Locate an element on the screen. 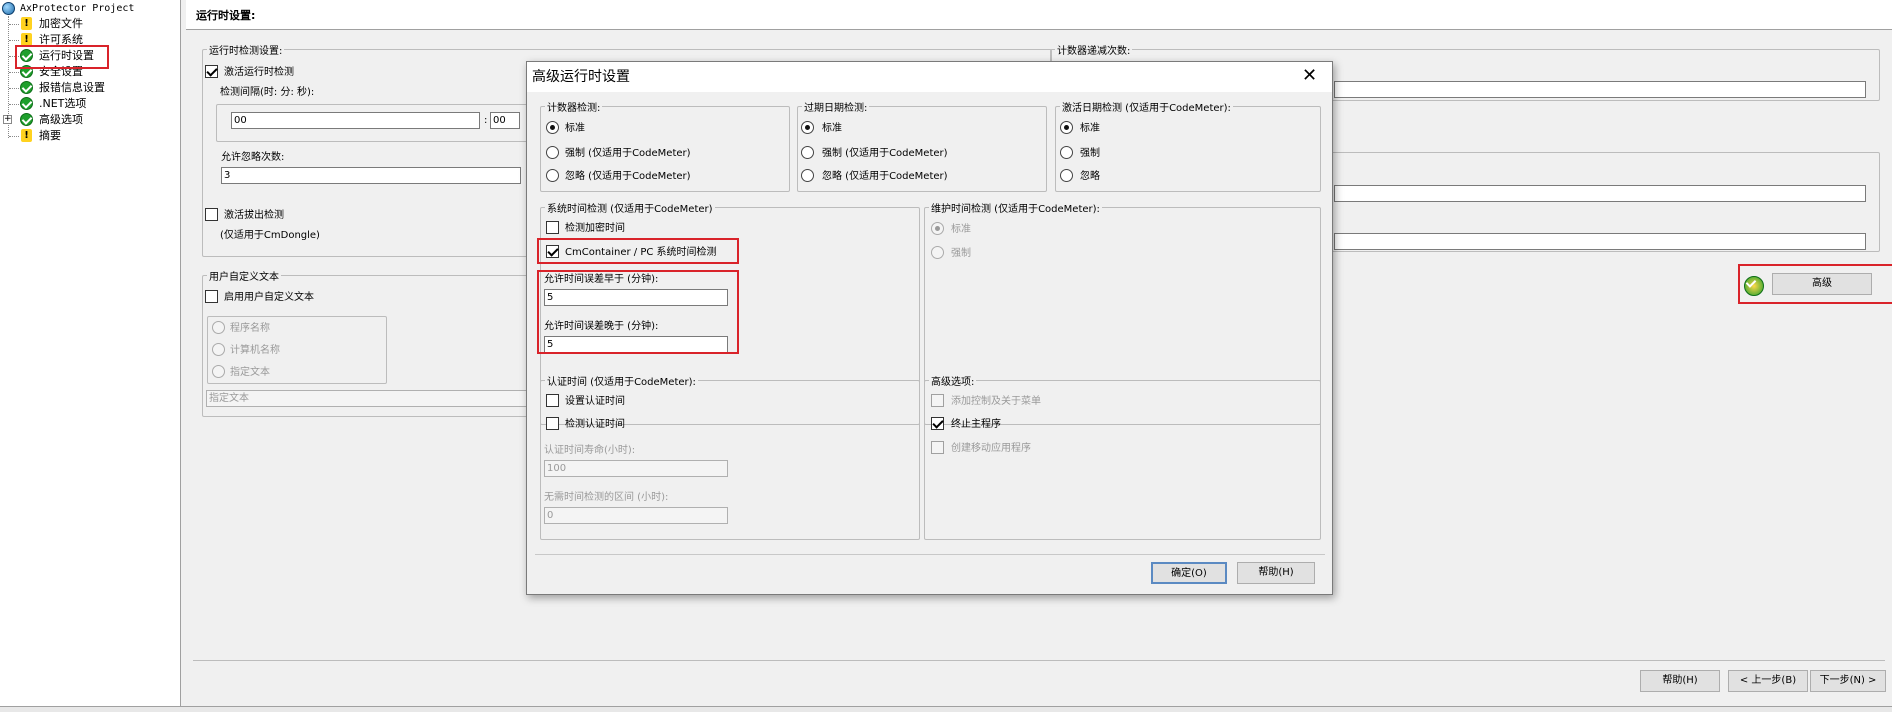  computer-name-radio is located at coordinates (218, 349).